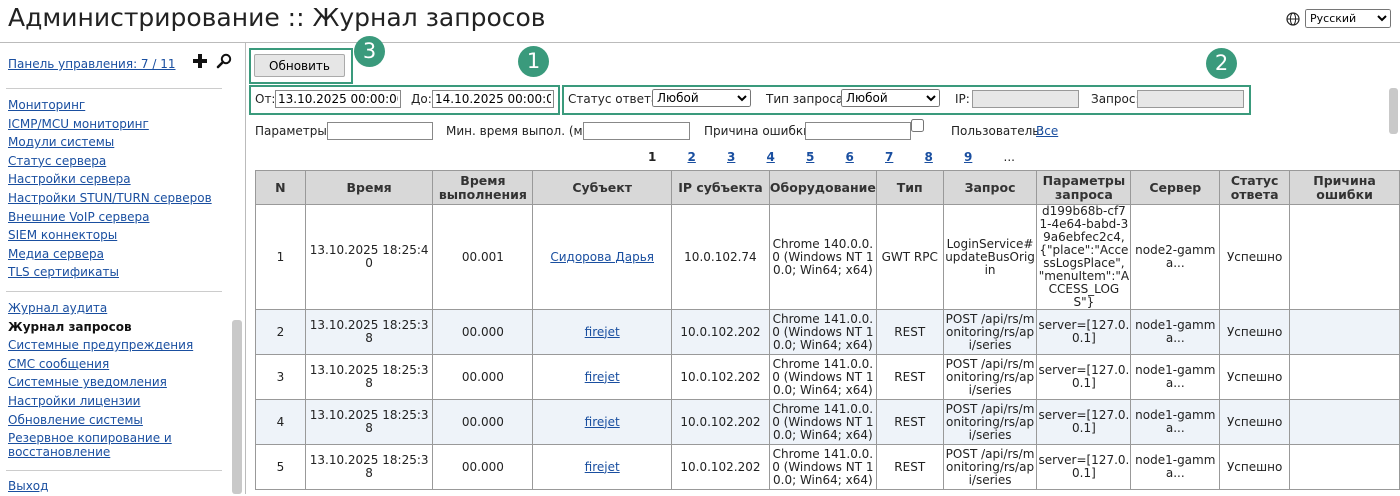 Image resolution: width=1400 pixels, height=496 pixels. I want to click on sidebar-item-backup: Резервное копирование и восстановление, so click(93, 444).